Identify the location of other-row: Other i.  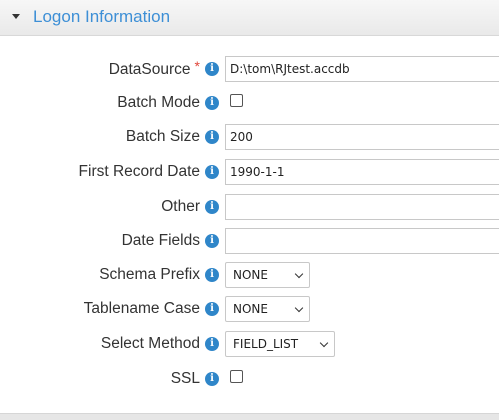
(249, 207).